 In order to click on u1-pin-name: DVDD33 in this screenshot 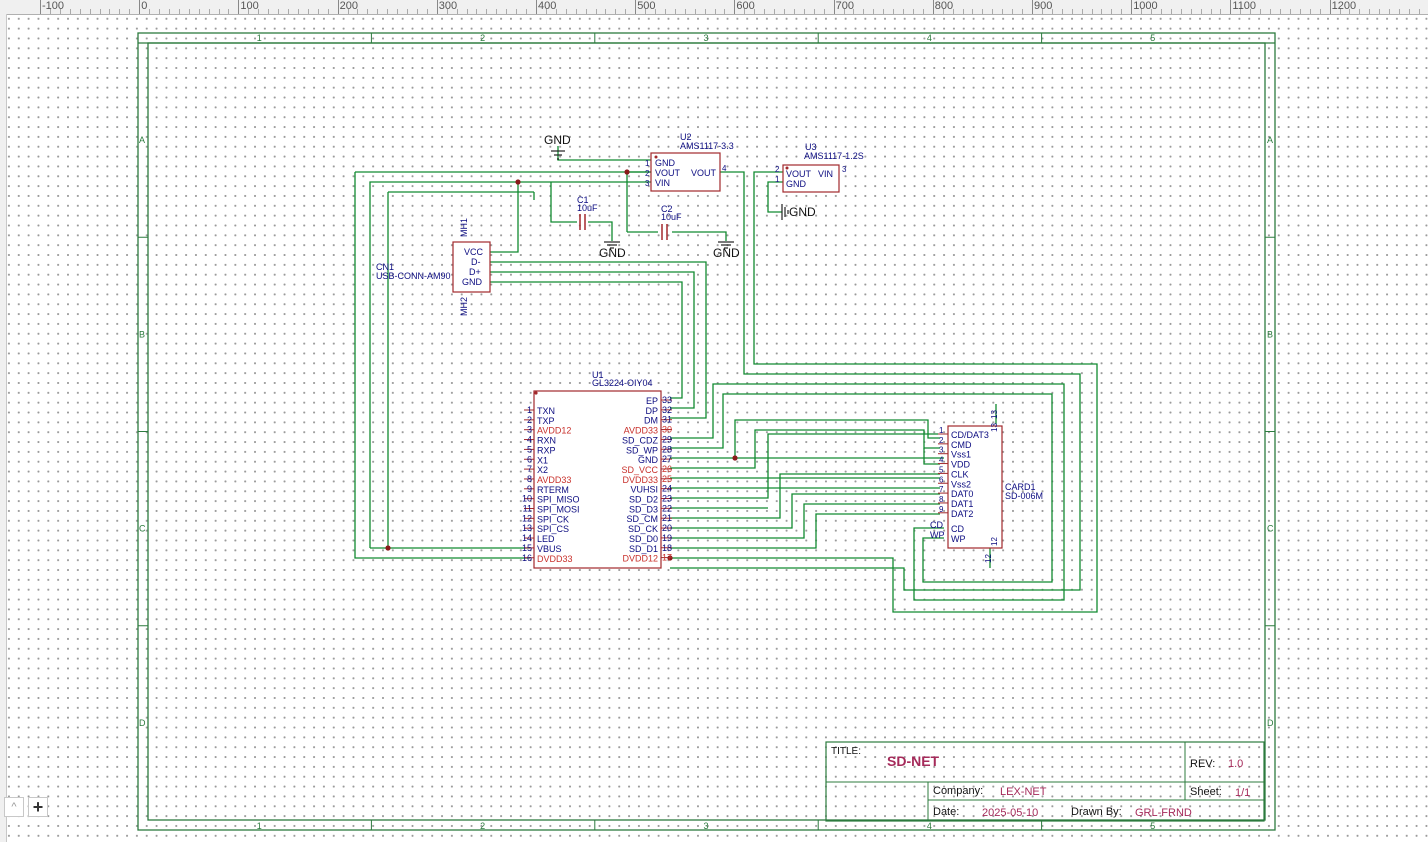, I will do `click(555, 559)`.